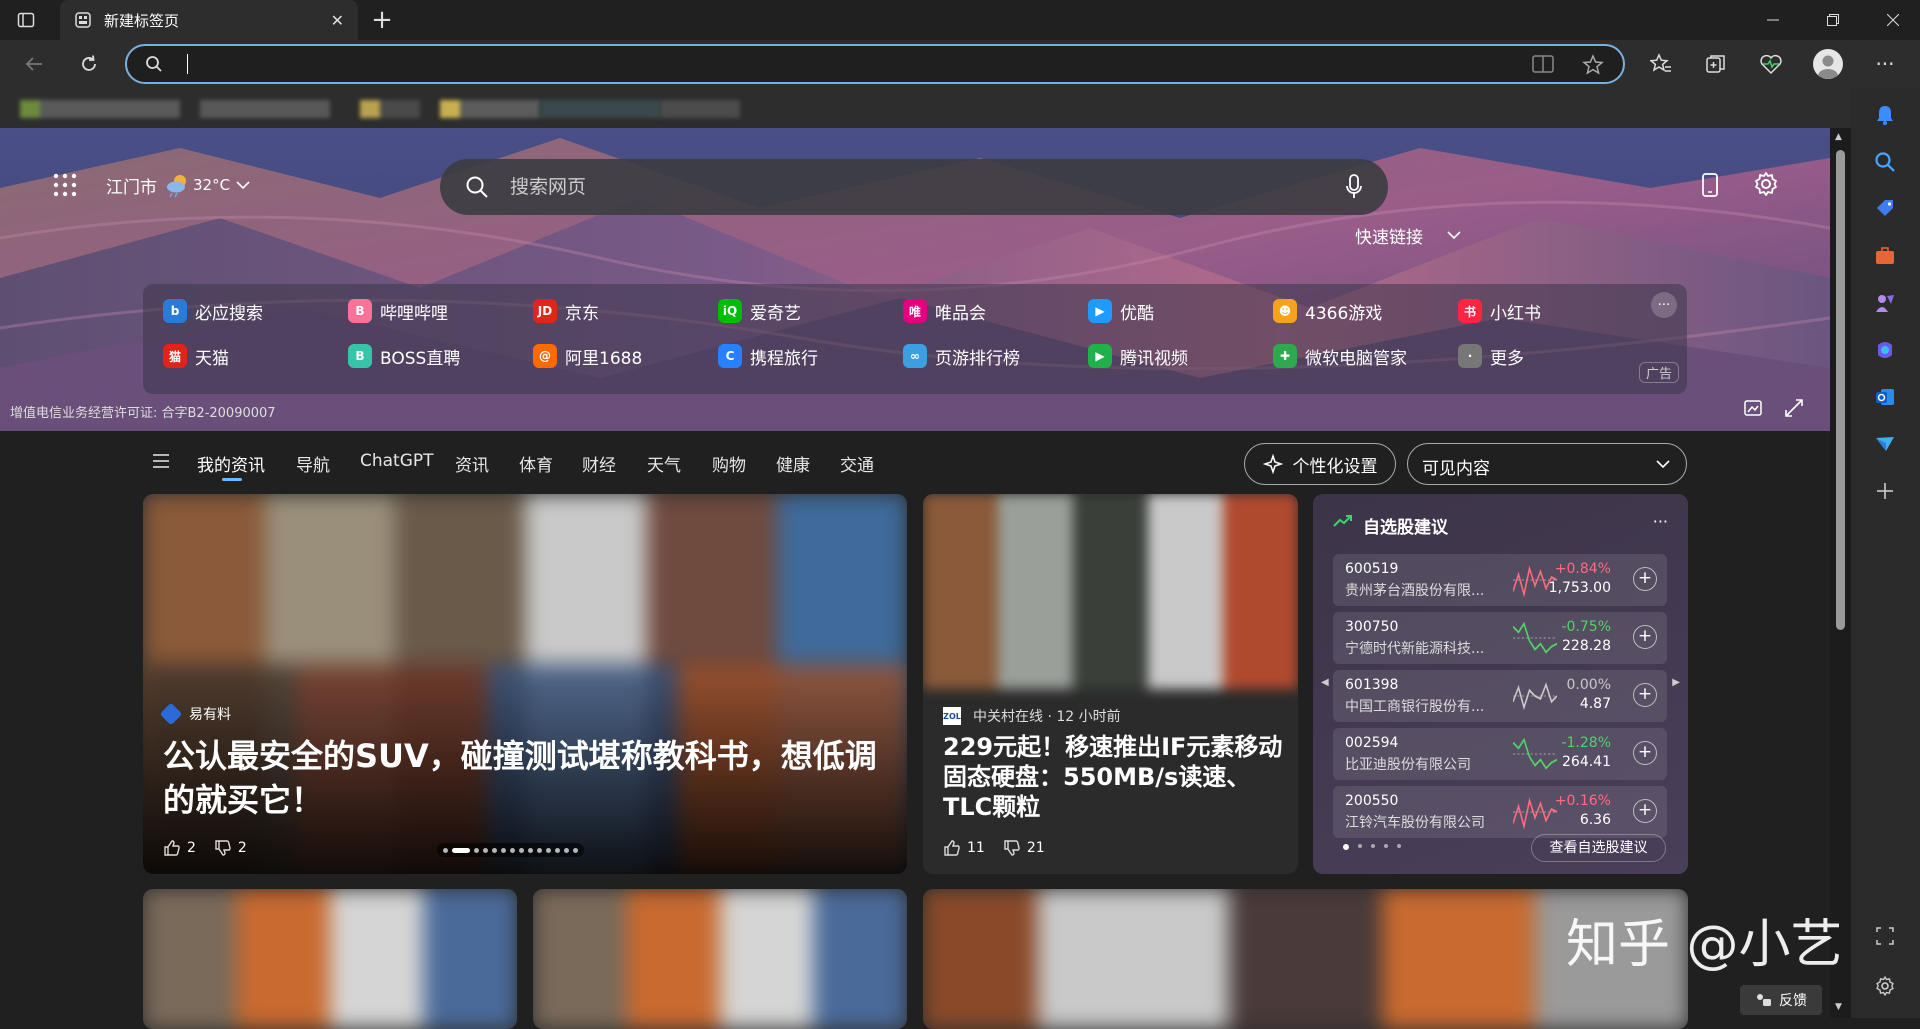  Describe the element at coordinates (1598, 848) in the screenshot. I see `view-stocks-button: 查看自选股建议` at that location.